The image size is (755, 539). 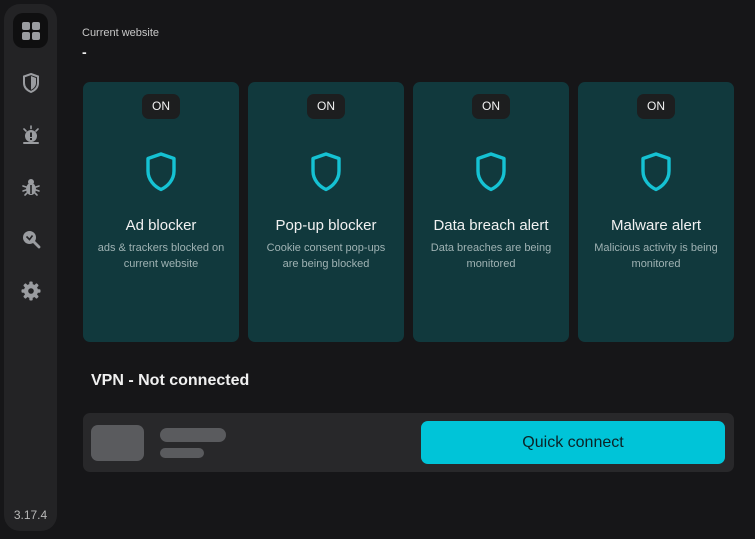 I want to click on bug-icon, so click(x=30, y=187).